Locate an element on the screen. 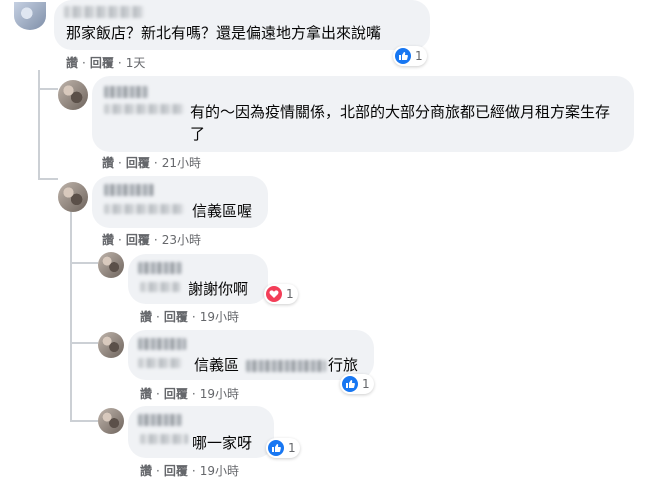  comment-bubble: 信義區 行旅 is located at coordinates (251, 355).